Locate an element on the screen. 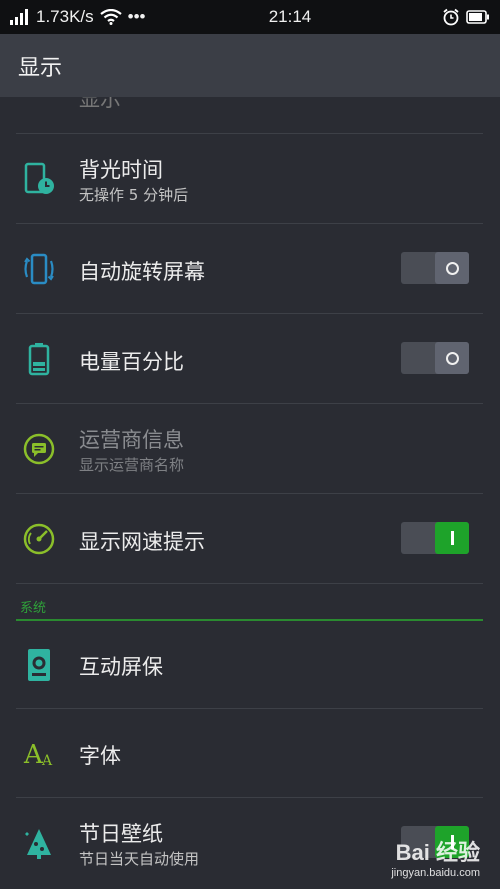 Image resolution: width=500 pixels, height=889 pixels. network-speed-toggle is located at coordinates (435, 538).